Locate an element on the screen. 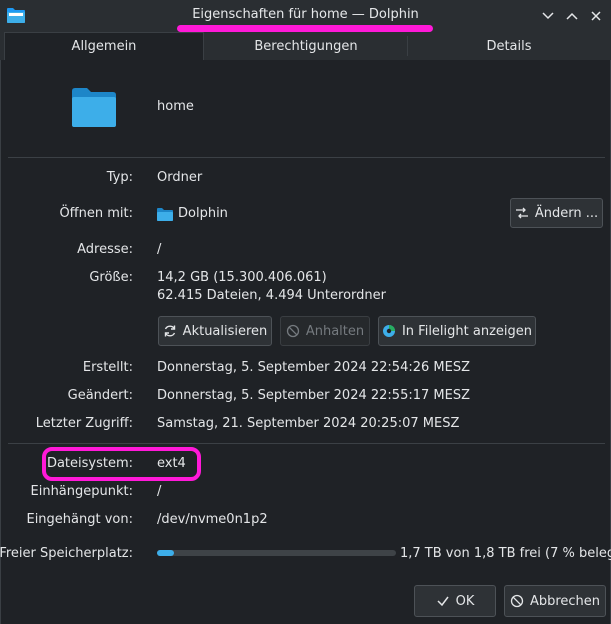 This screenshot has height=624, width=611. type-label: Typ: is located at coordinates (119, 177).